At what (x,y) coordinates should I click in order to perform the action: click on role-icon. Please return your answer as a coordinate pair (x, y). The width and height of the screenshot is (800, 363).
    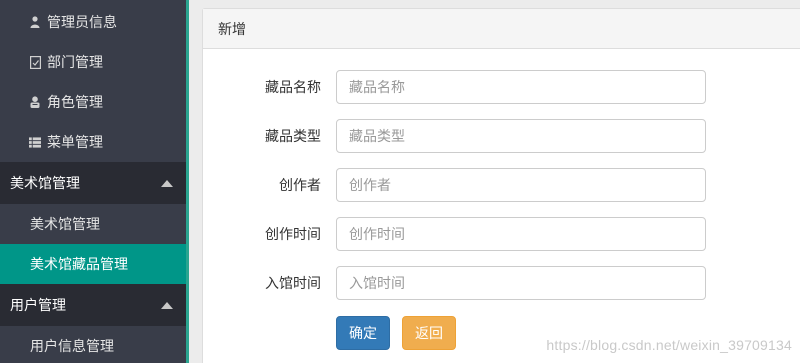
    Looking at the image, I should click on (35, 102).